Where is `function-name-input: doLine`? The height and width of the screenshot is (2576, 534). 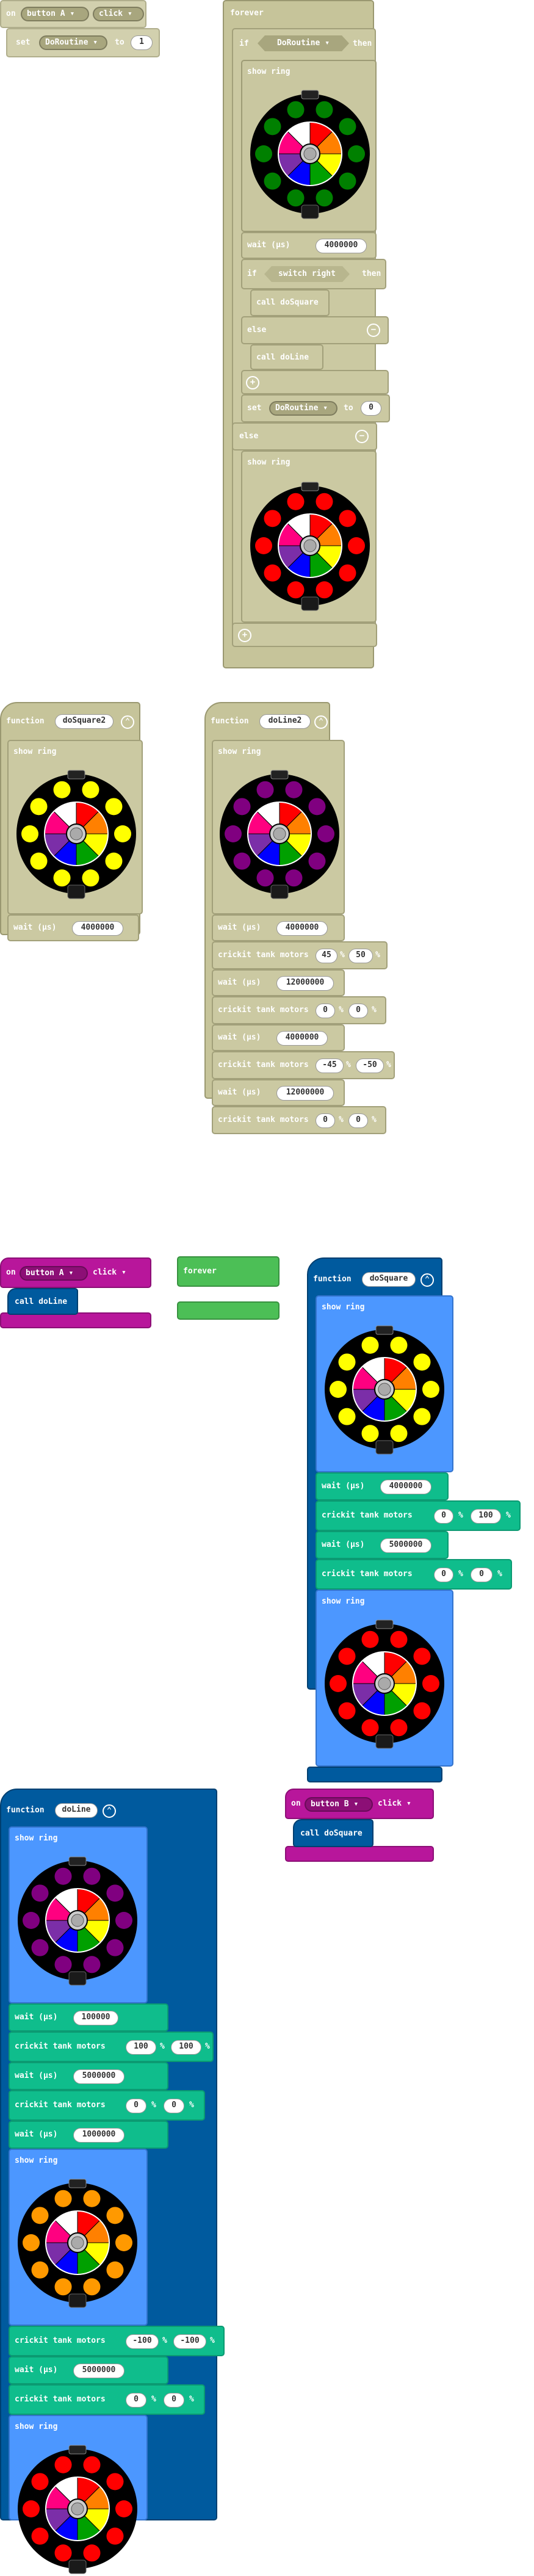 function-name-input: doLine is located at coordinates (76, 1810).